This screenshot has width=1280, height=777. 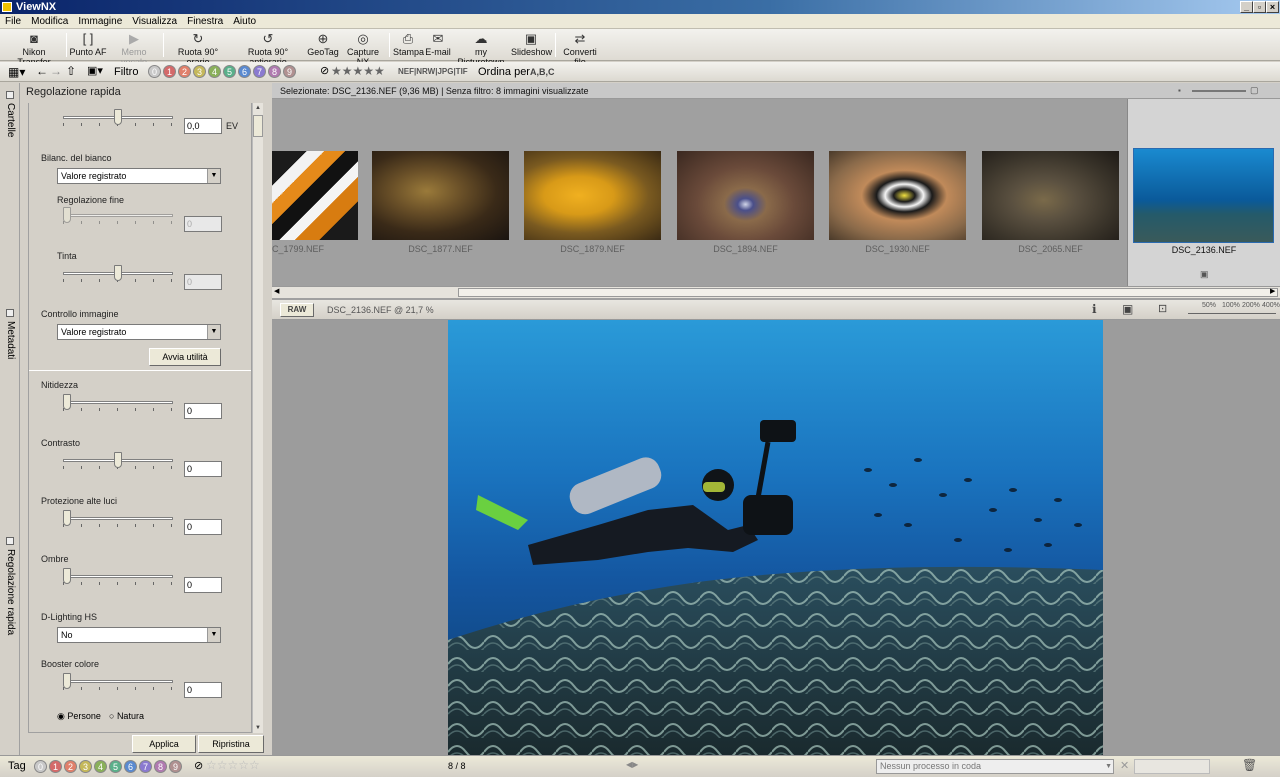 I want to click on quick-adjust-scrollbar: ▲ ▼, so click(x=257, y=418).